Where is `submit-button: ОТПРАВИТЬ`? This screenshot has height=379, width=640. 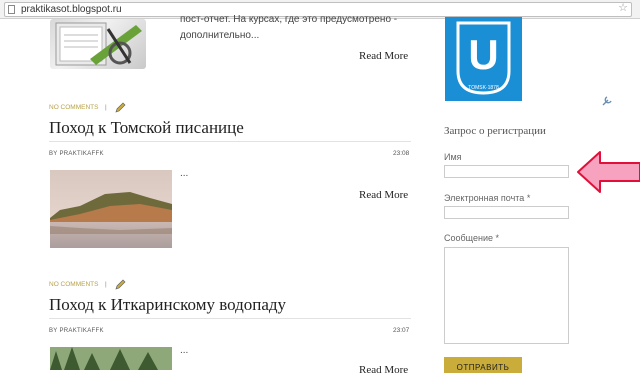 submit-button: ОТПРАВИТЬ is located at coordinates (483, 365).